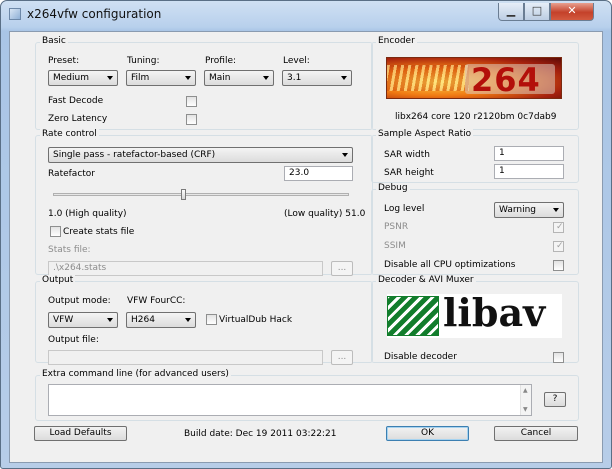 This screenshot has width=612, height=469. What do you see at coordinates (135, 374) in the screenshot?
I see `extra-cmdline-group-title: Extra command line (for advanced users)` at bounding box center [135, 374].